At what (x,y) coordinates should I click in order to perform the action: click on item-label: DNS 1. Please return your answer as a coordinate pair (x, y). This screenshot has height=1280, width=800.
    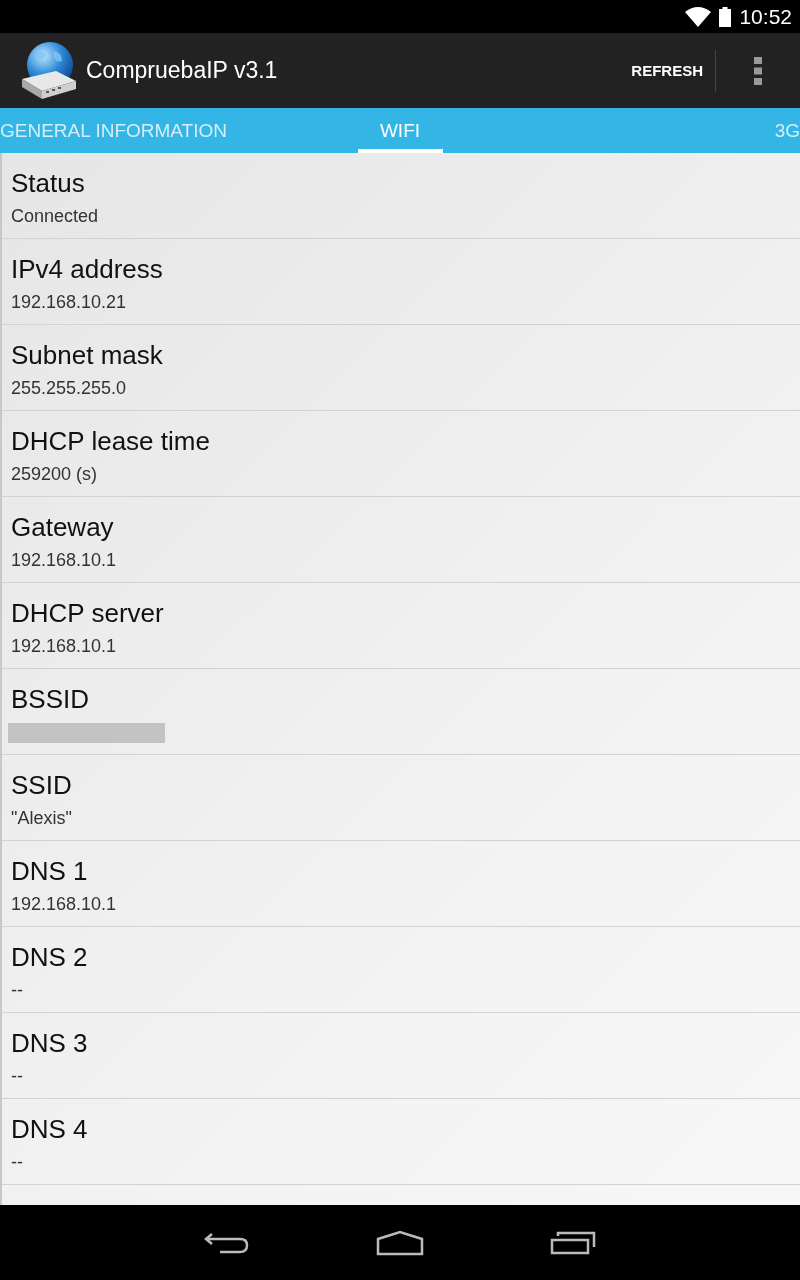
    Looking at the image, I should click on (49, 871).